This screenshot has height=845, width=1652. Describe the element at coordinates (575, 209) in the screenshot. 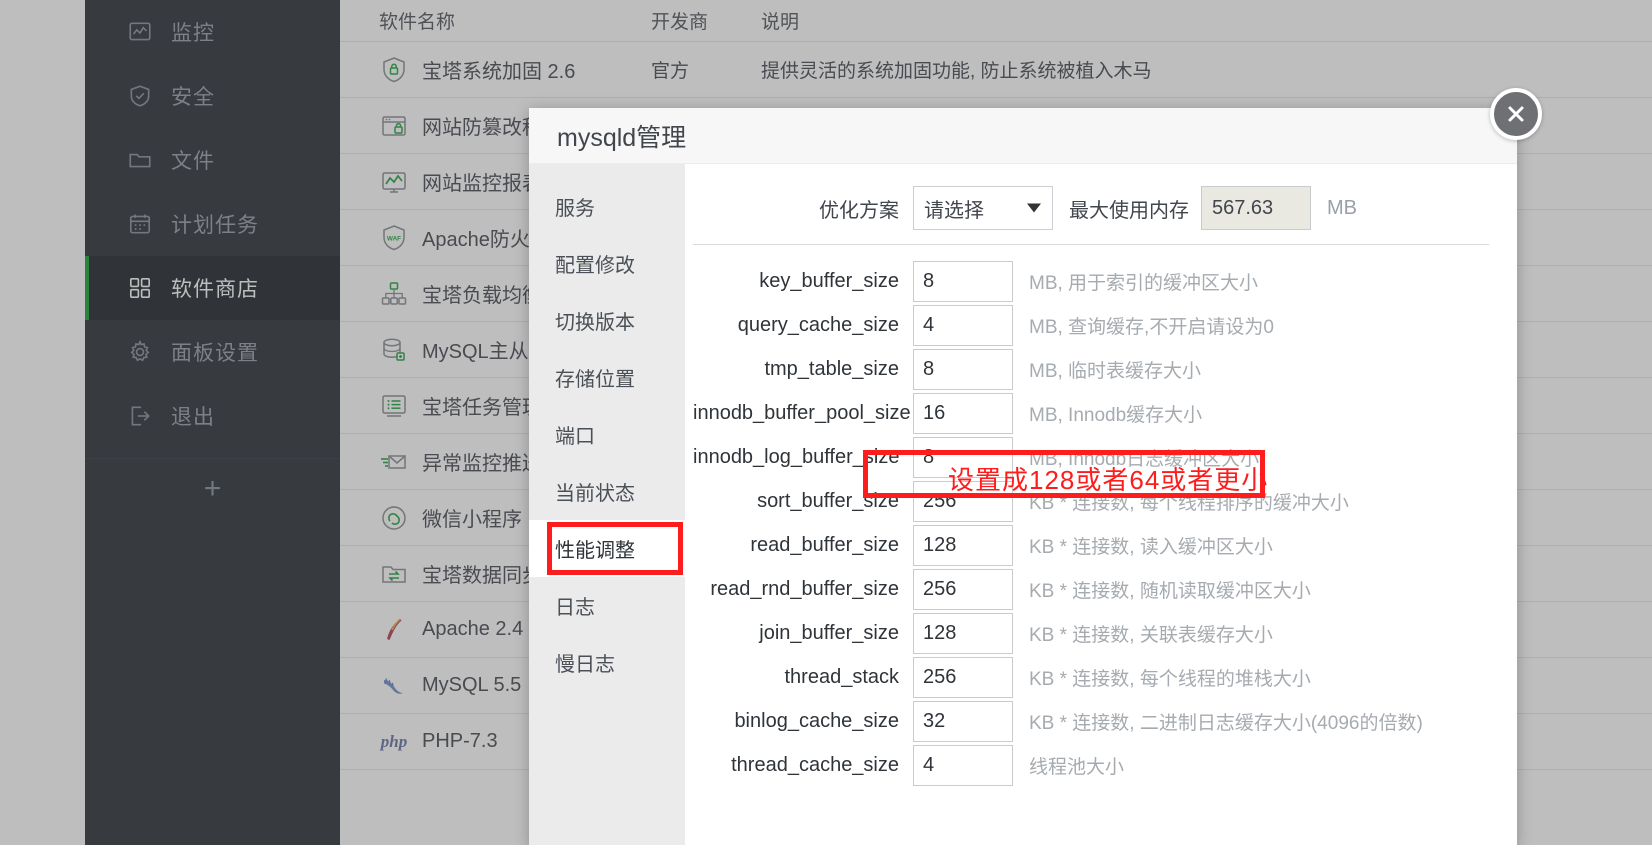

I see `dialog-menu-label: 服务` at that location.